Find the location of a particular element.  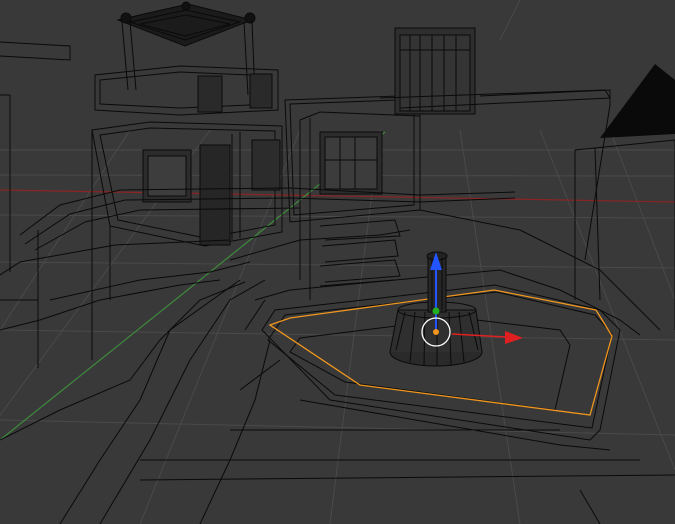

tower-block is located at coordinates (495, 71).